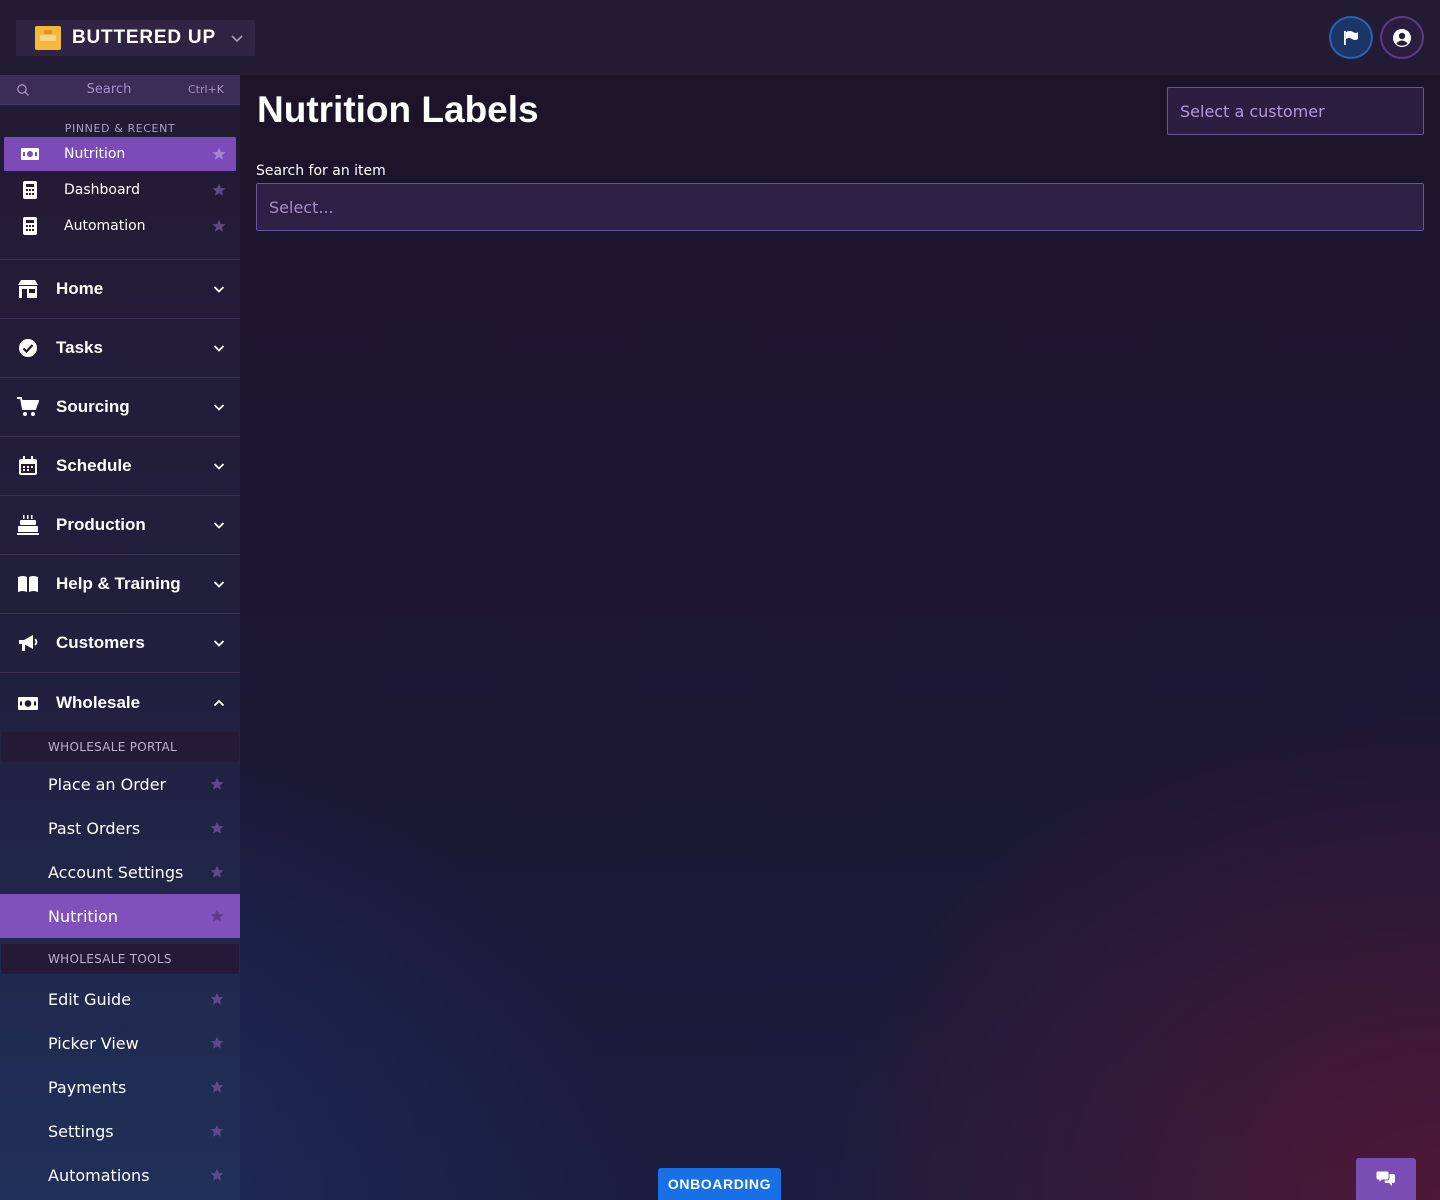 This screenshot has height=1200, width=1440. Describe the element at coordinates (83, 916) in the screenshot. I see `sub-item-label: Nutrition` at that location.